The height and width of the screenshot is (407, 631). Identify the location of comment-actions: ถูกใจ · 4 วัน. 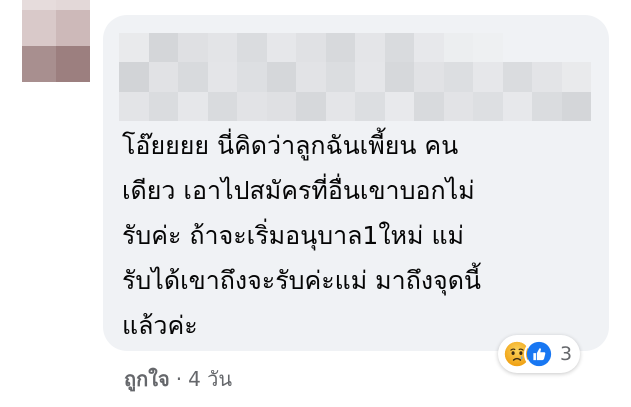
(178, 379).